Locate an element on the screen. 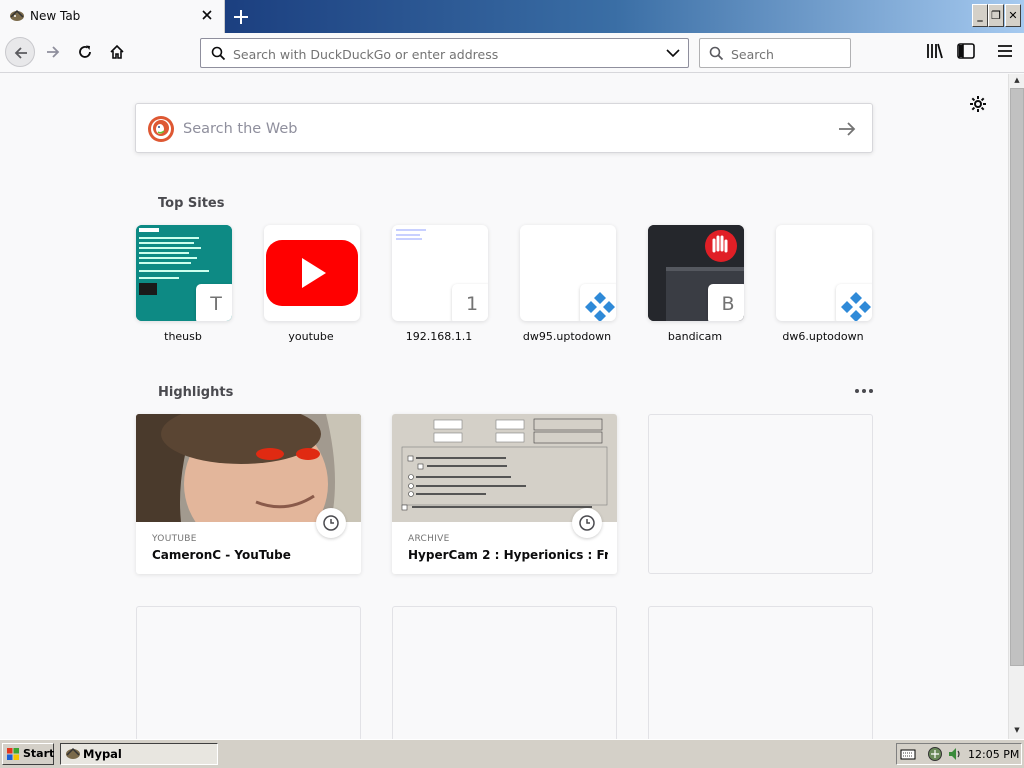 This screenshot has width=1024, height=768. close-window-button: ✕ is located at coordinates (1013, 15).